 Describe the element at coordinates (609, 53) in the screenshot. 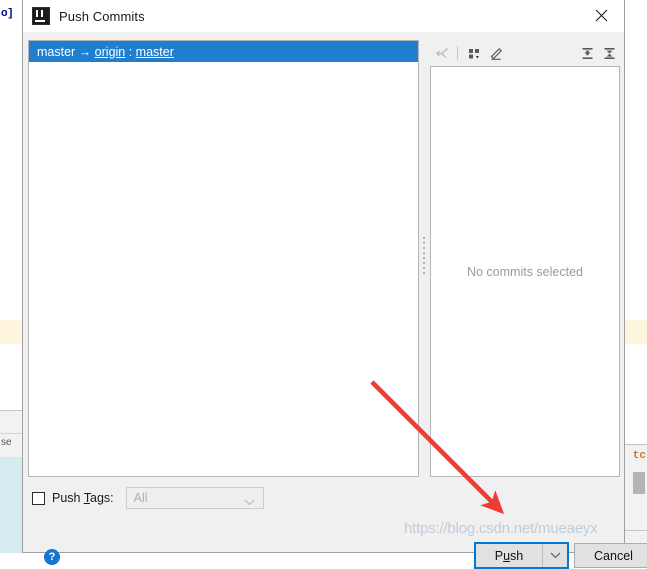

I see `collapse-all-icon` at that location.